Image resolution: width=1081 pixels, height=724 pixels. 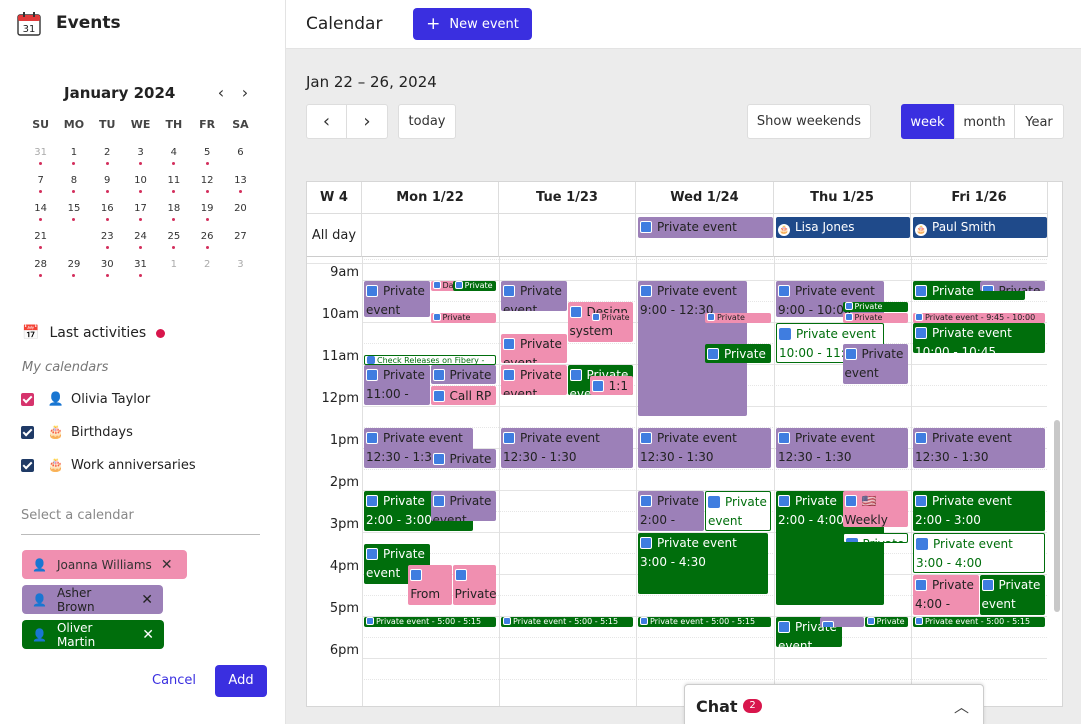 What do you see at coordinates (875, 509) in the screenshot?
I see `calendar-event: 🇺🇸 Weekly` at bounding box center [875, 509].